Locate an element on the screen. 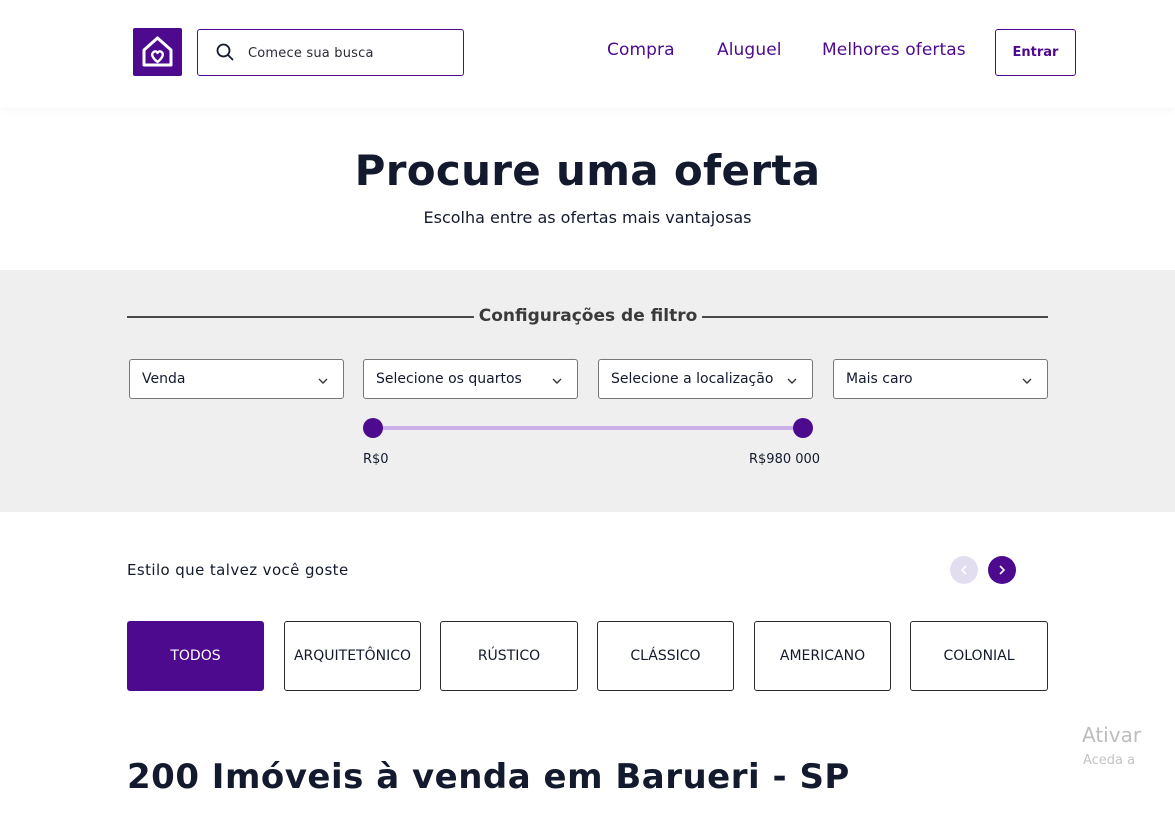 The width and height of the screenshot is (1175, 820). house-heart-icon is located at coordinates (157, 52).